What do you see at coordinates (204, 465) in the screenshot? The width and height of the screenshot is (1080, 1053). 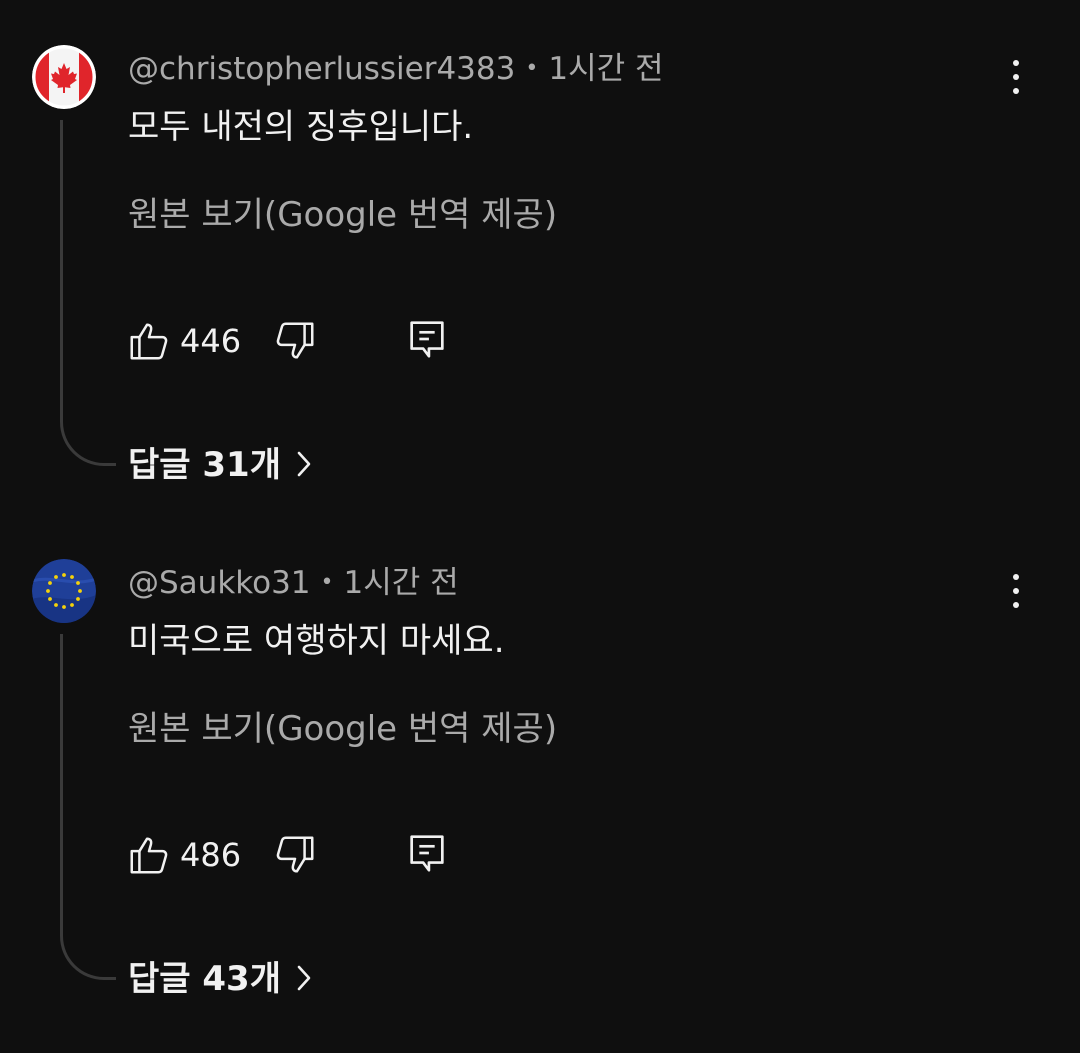 I see `replies-count-label: 답글 31개` at bounding box center [204, 465].